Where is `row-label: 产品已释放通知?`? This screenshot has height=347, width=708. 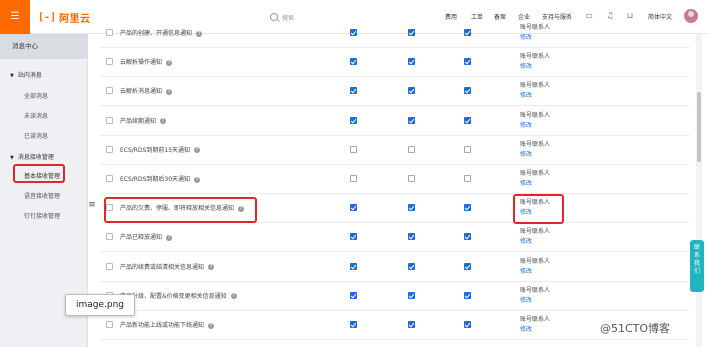
row-label: 产品已释放通知? is located at coordinates (146, 236).